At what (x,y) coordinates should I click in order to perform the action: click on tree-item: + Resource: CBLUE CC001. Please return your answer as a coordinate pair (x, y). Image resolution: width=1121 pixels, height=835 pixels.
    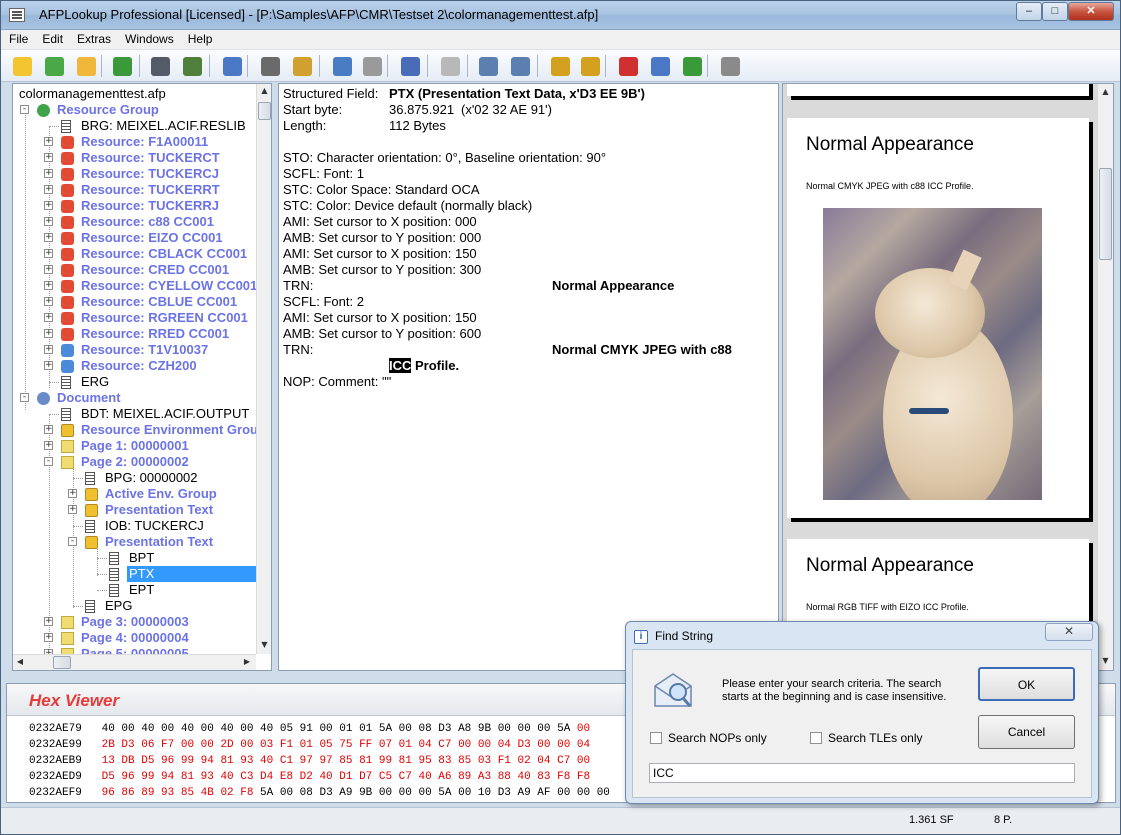
    Looking at the image, I should click on (134, 302).